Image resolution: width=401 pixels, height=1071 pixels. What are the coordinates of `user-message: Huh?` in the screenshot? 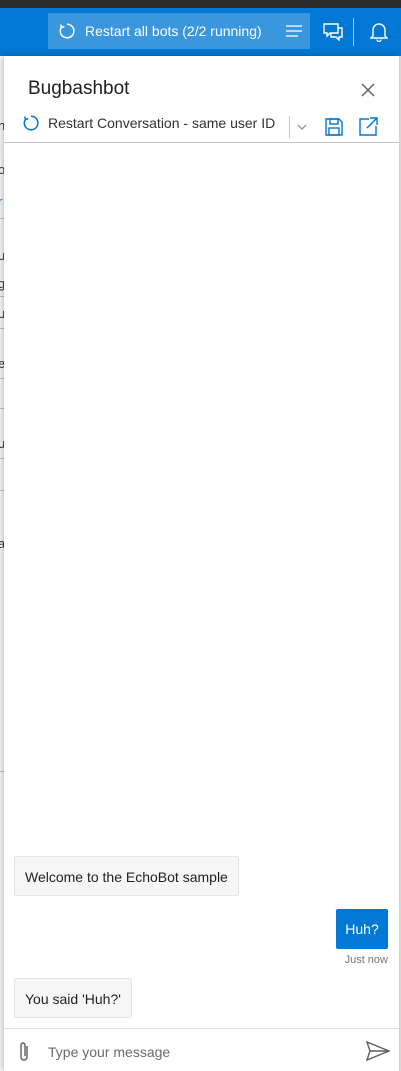 It's located at (362, 929).